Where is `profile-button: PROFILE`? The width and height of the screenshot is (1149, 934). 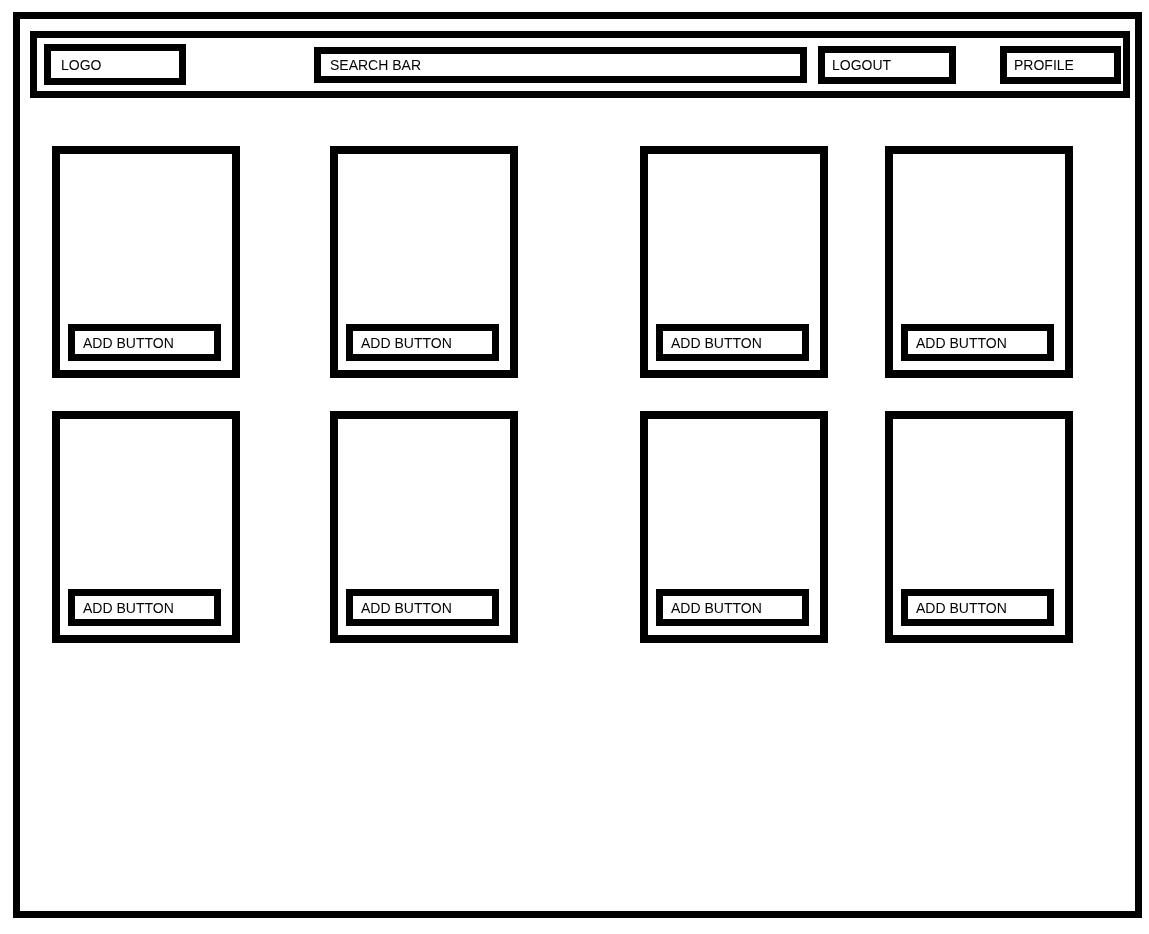 profile-button: PROFILE is located at coordinates (1060, 64).